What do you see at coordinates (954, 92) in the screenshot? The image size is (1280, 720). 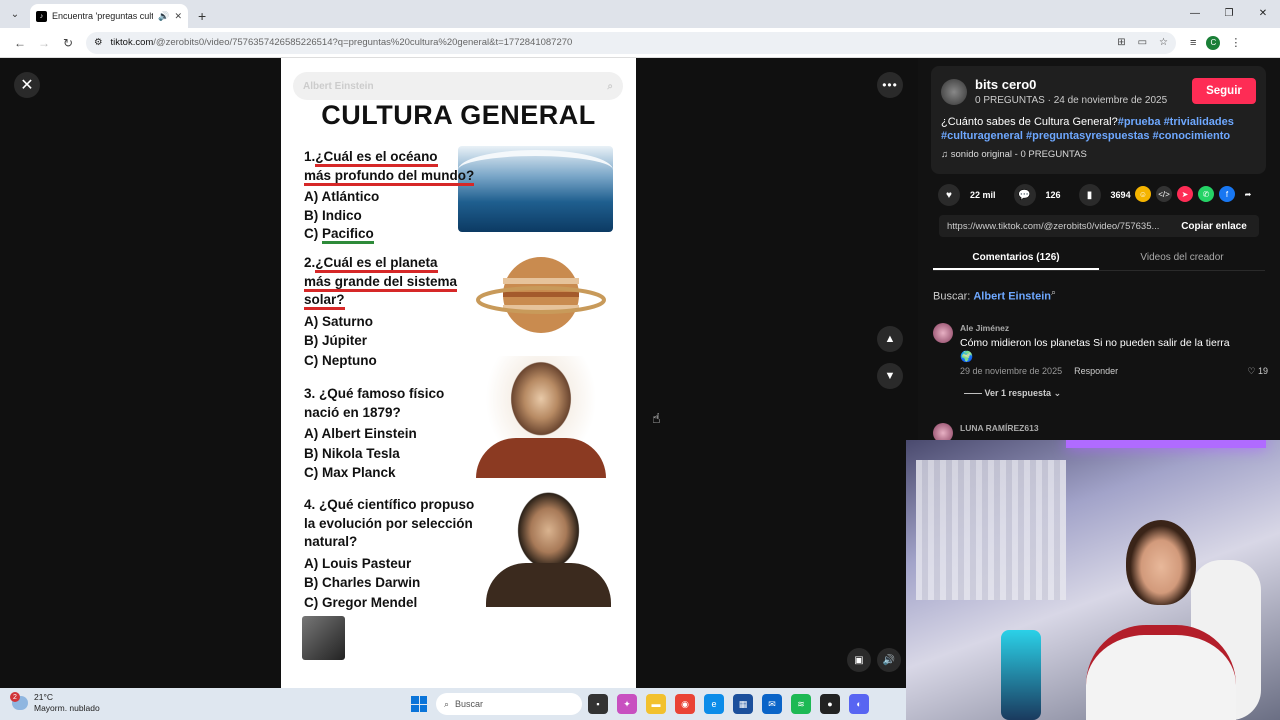 I see `author-avatar` at bounding box center [954, 92].